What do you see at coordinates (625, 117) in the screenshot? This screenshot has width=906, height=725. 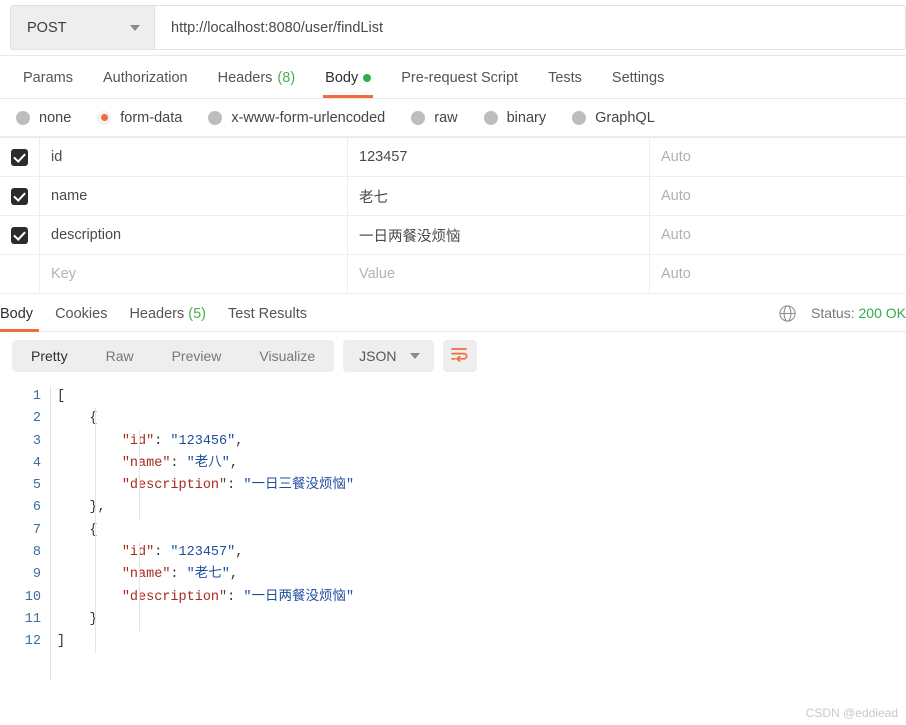 I see `body-type-graphql-label: GraphQL` at bounding box center [625, 117].